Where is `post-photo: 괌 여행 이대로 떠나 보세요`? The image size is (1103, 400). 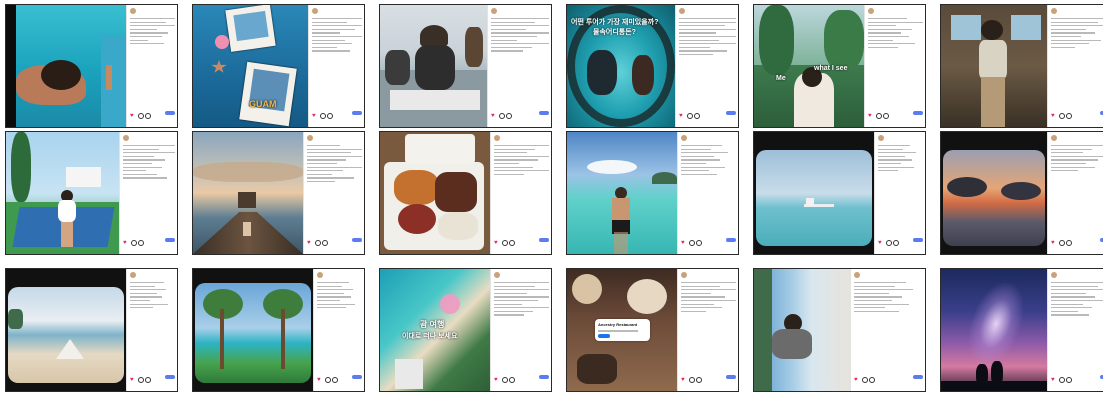
post-photo: 괌 여행 이대로 떠나 보세요 is located at coordinates (435, 330).